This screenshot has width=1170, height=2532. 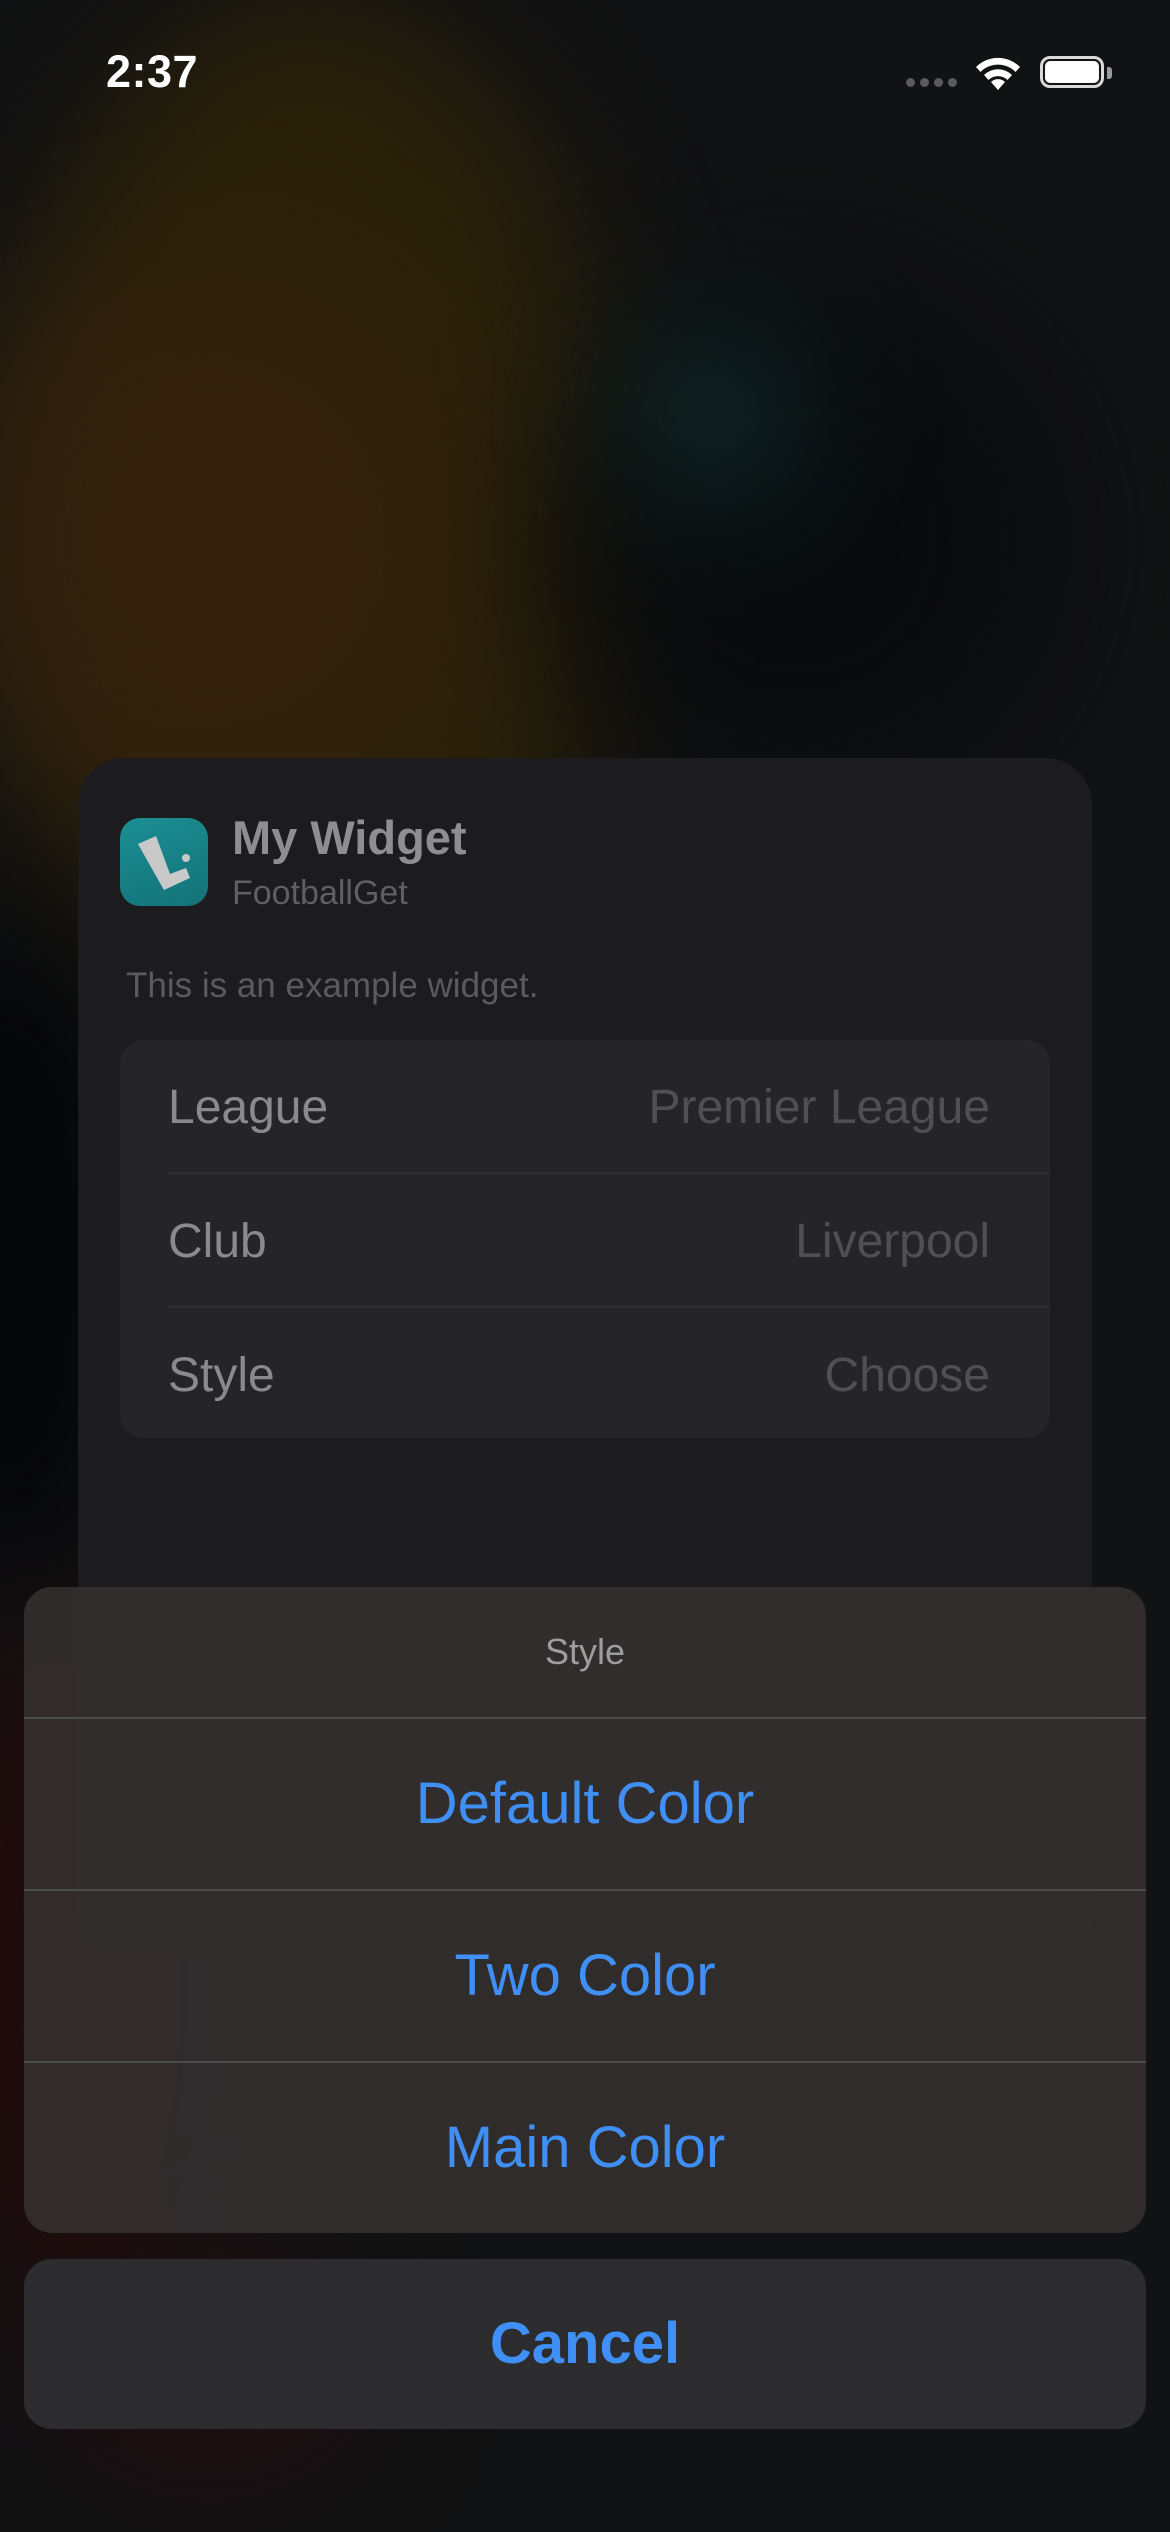 What do you see at coordinates (585, 1373) in the screenshot?
I see `setting-row-style: Style Choose` at bounding box center [585, 1373].